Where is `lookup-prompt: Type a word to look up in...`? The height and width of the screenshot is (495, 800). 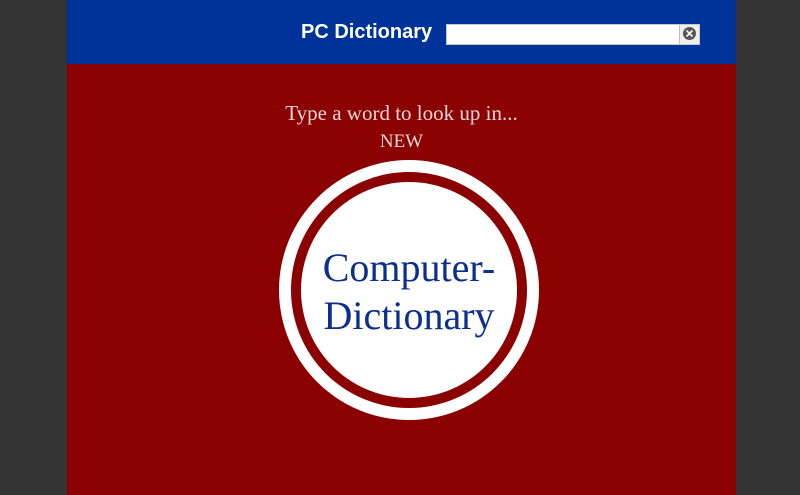
lookup-prompt: Type a word to look up in... is located at coordinates (401, 113).